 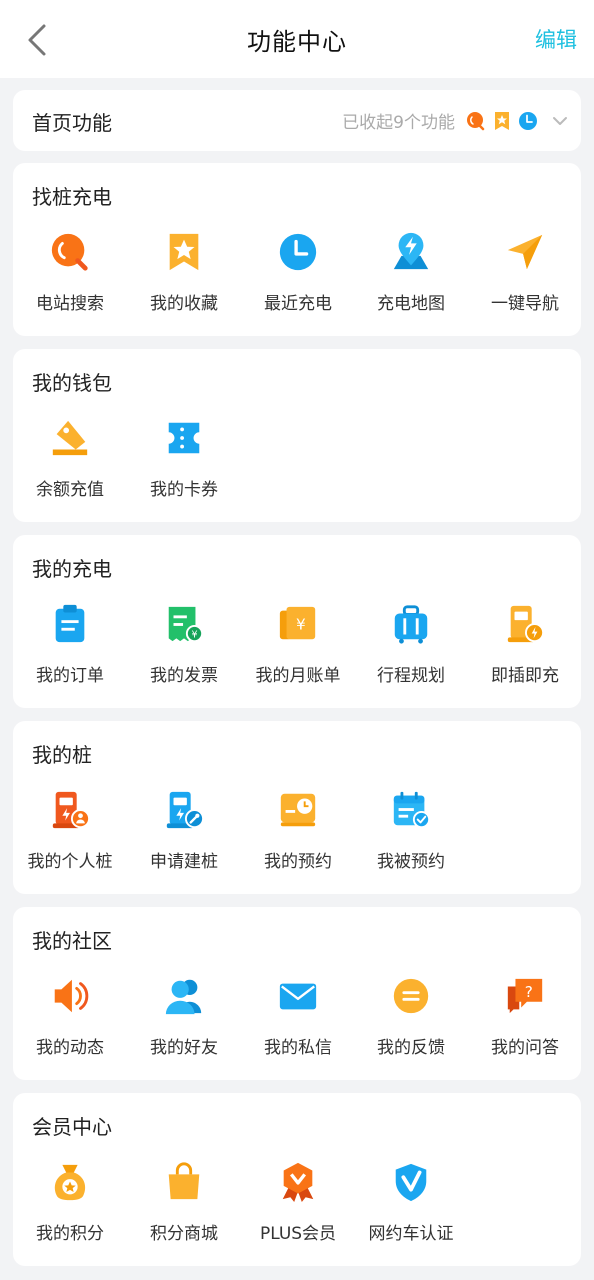 What do you see at coordinates (70, 1048) in the screenshot?
I see `item-label: 我的动态` at bounding box center [70, 1048].